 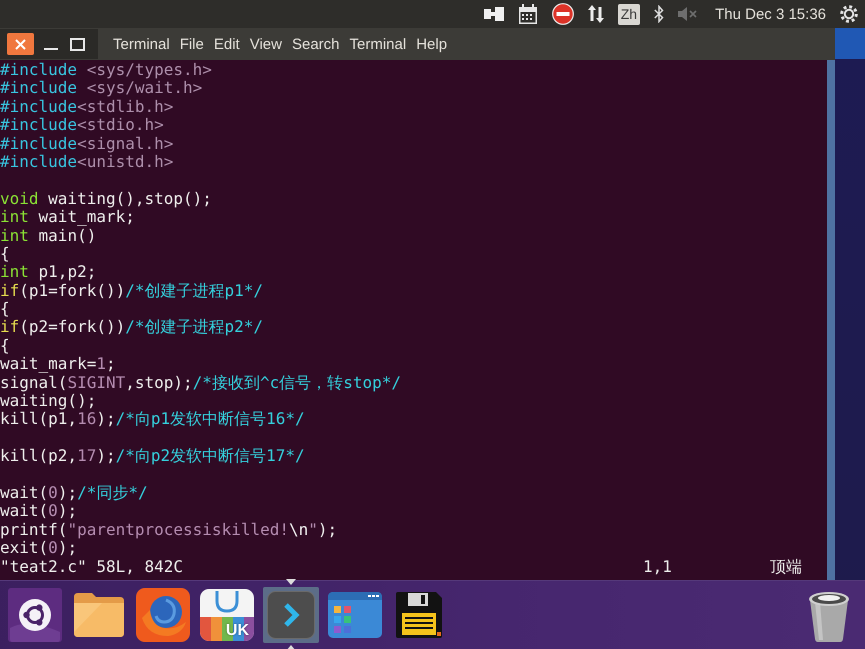 What do you see at coordinates (101, 88) in the screenshot?
I see `code-line: #include <sys/wait.h>` at bounding box center [101, 88].